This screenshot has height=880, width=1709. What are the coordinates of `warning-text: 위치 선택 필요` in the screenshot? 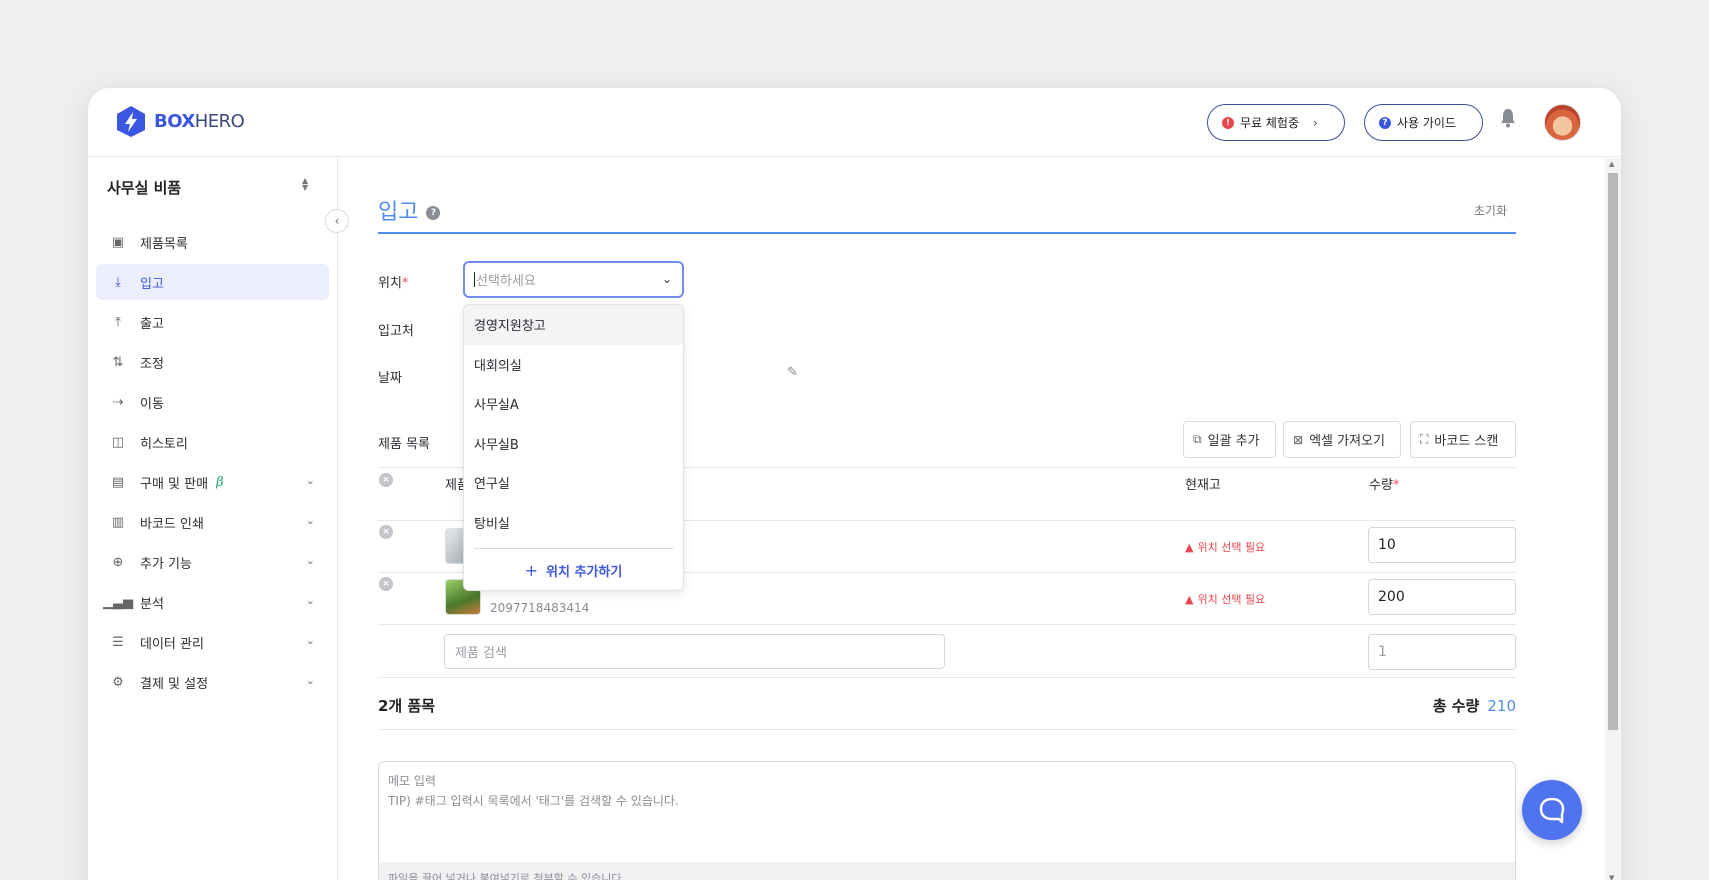 It's located at (1231, 547).